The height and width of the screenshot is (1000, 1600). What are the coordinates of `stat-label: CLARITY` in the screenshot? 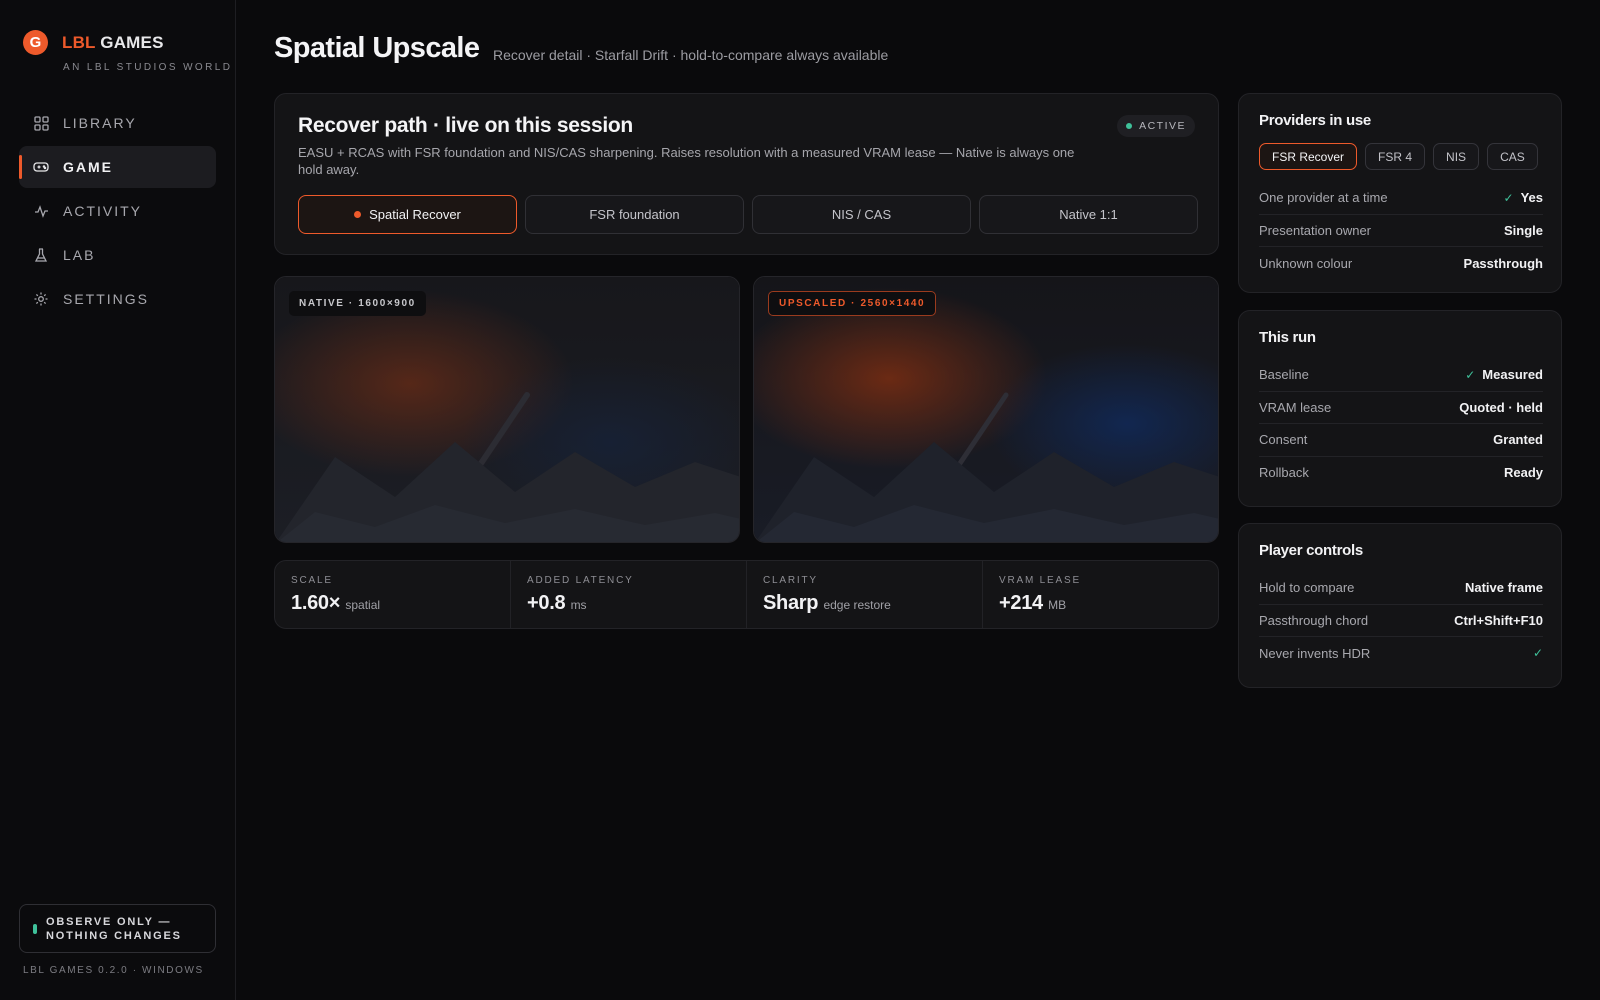 It's located at (790, 580).